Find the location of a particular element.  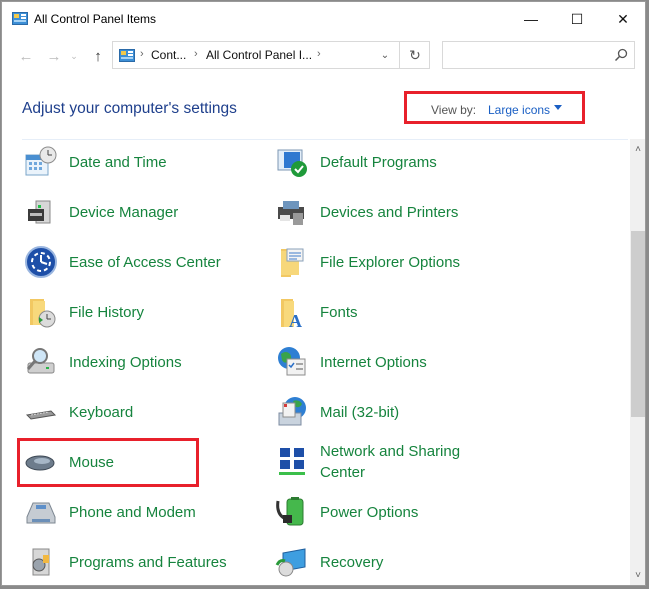

item-label: Network and Sharing Center is located at coordinates (400, 462).